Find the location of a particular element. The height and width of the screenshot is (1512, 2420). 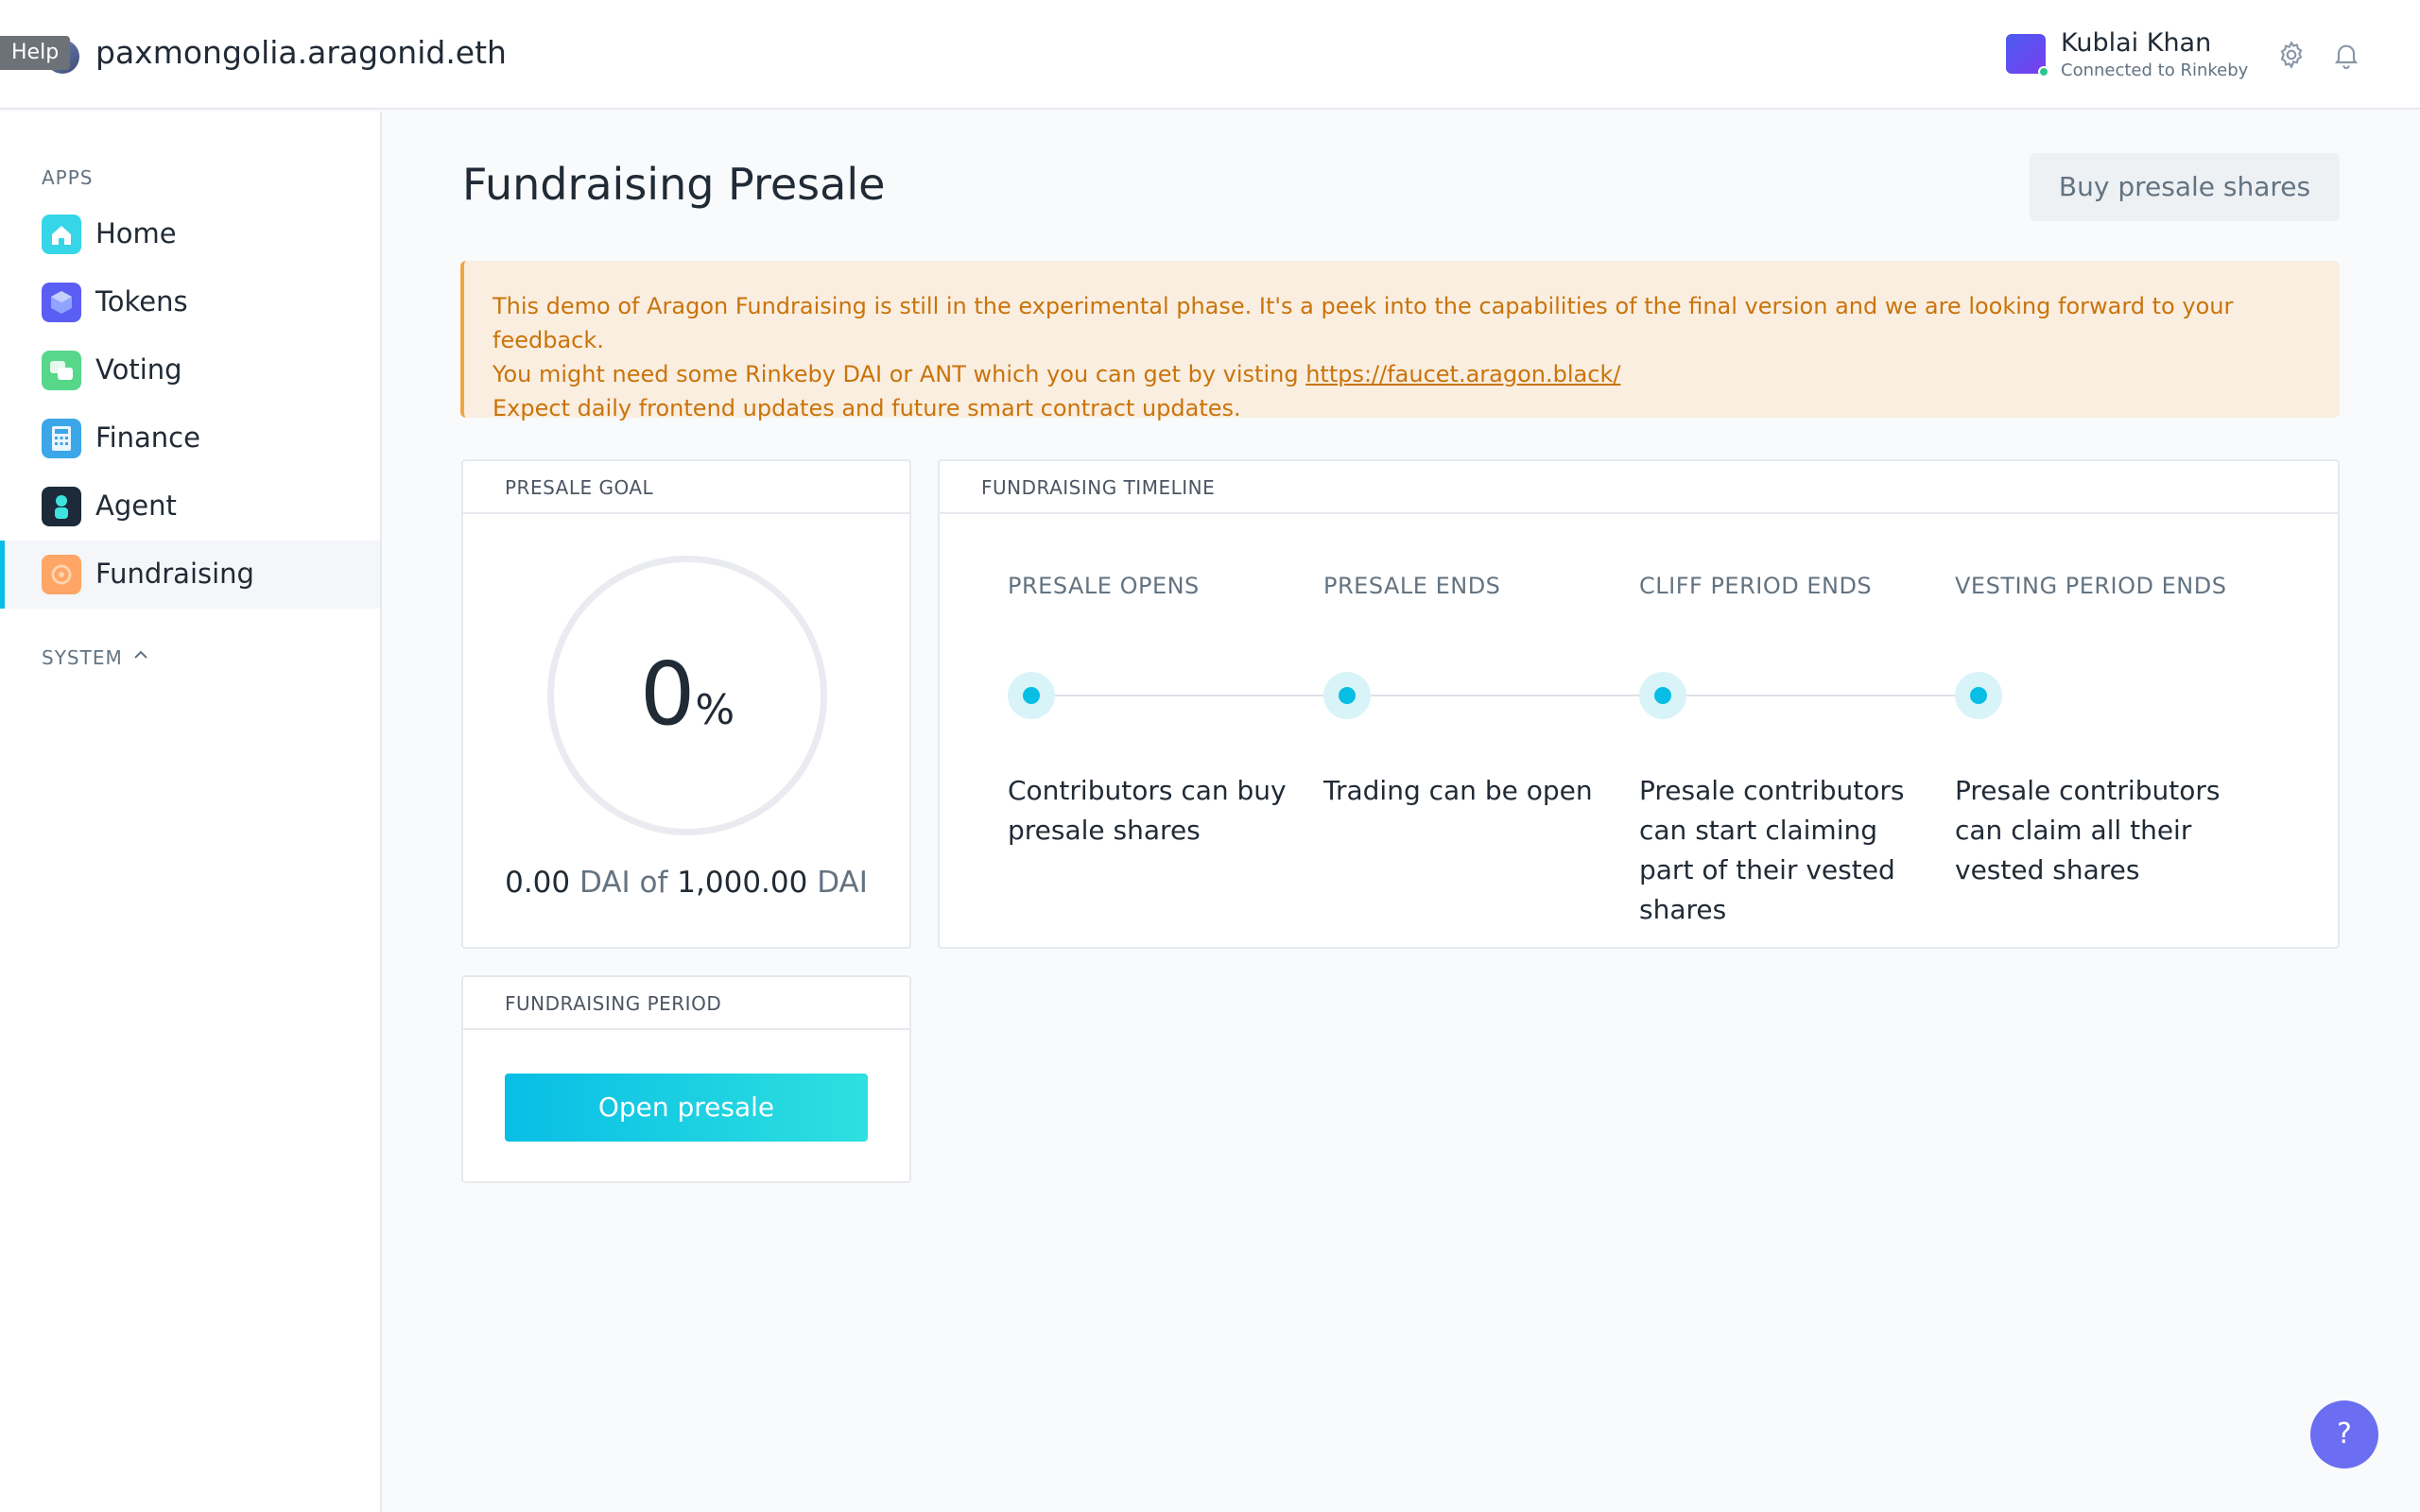

card-title: PRESALE GOAL is located at coordinates (579, 487).